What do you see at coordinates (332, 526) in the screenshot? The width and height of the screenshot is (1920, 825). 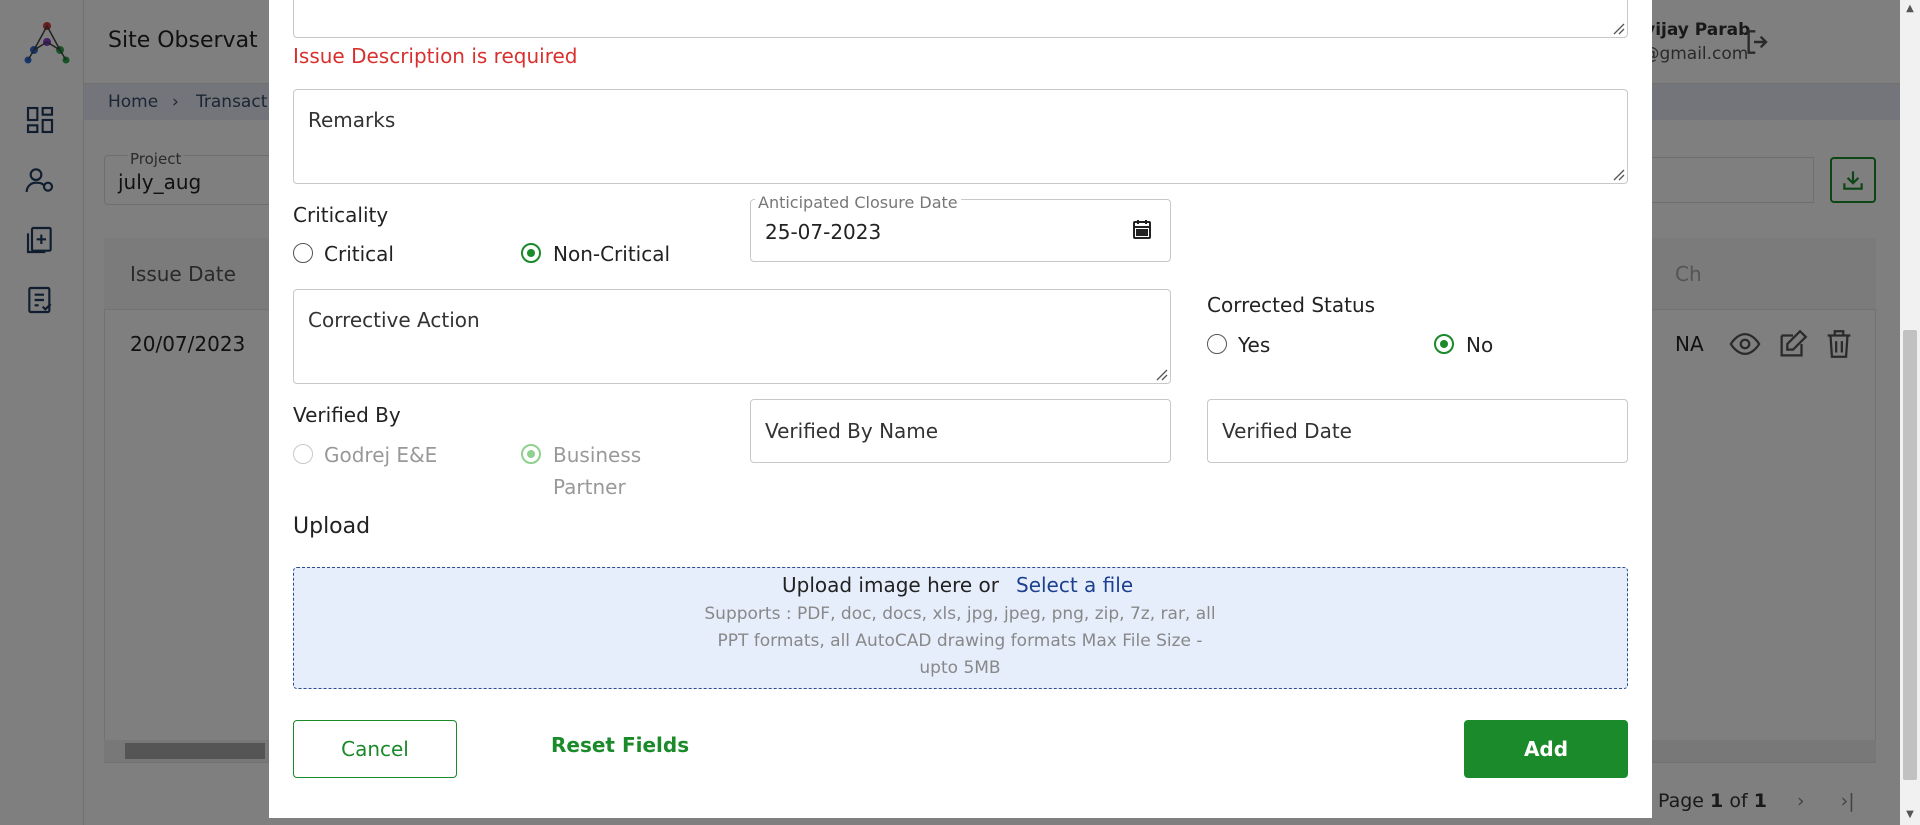 I see `upload-title: Upload` at bounding box center [332, 526].